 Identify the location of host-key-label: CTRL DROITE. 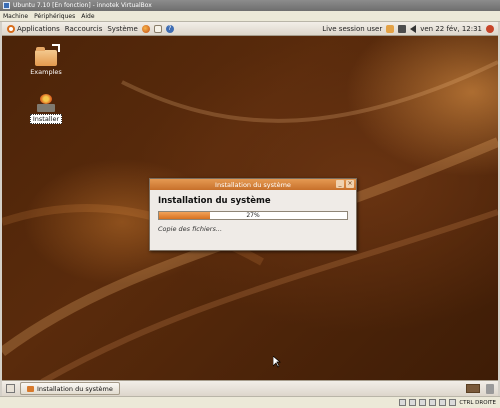
(477, 402).